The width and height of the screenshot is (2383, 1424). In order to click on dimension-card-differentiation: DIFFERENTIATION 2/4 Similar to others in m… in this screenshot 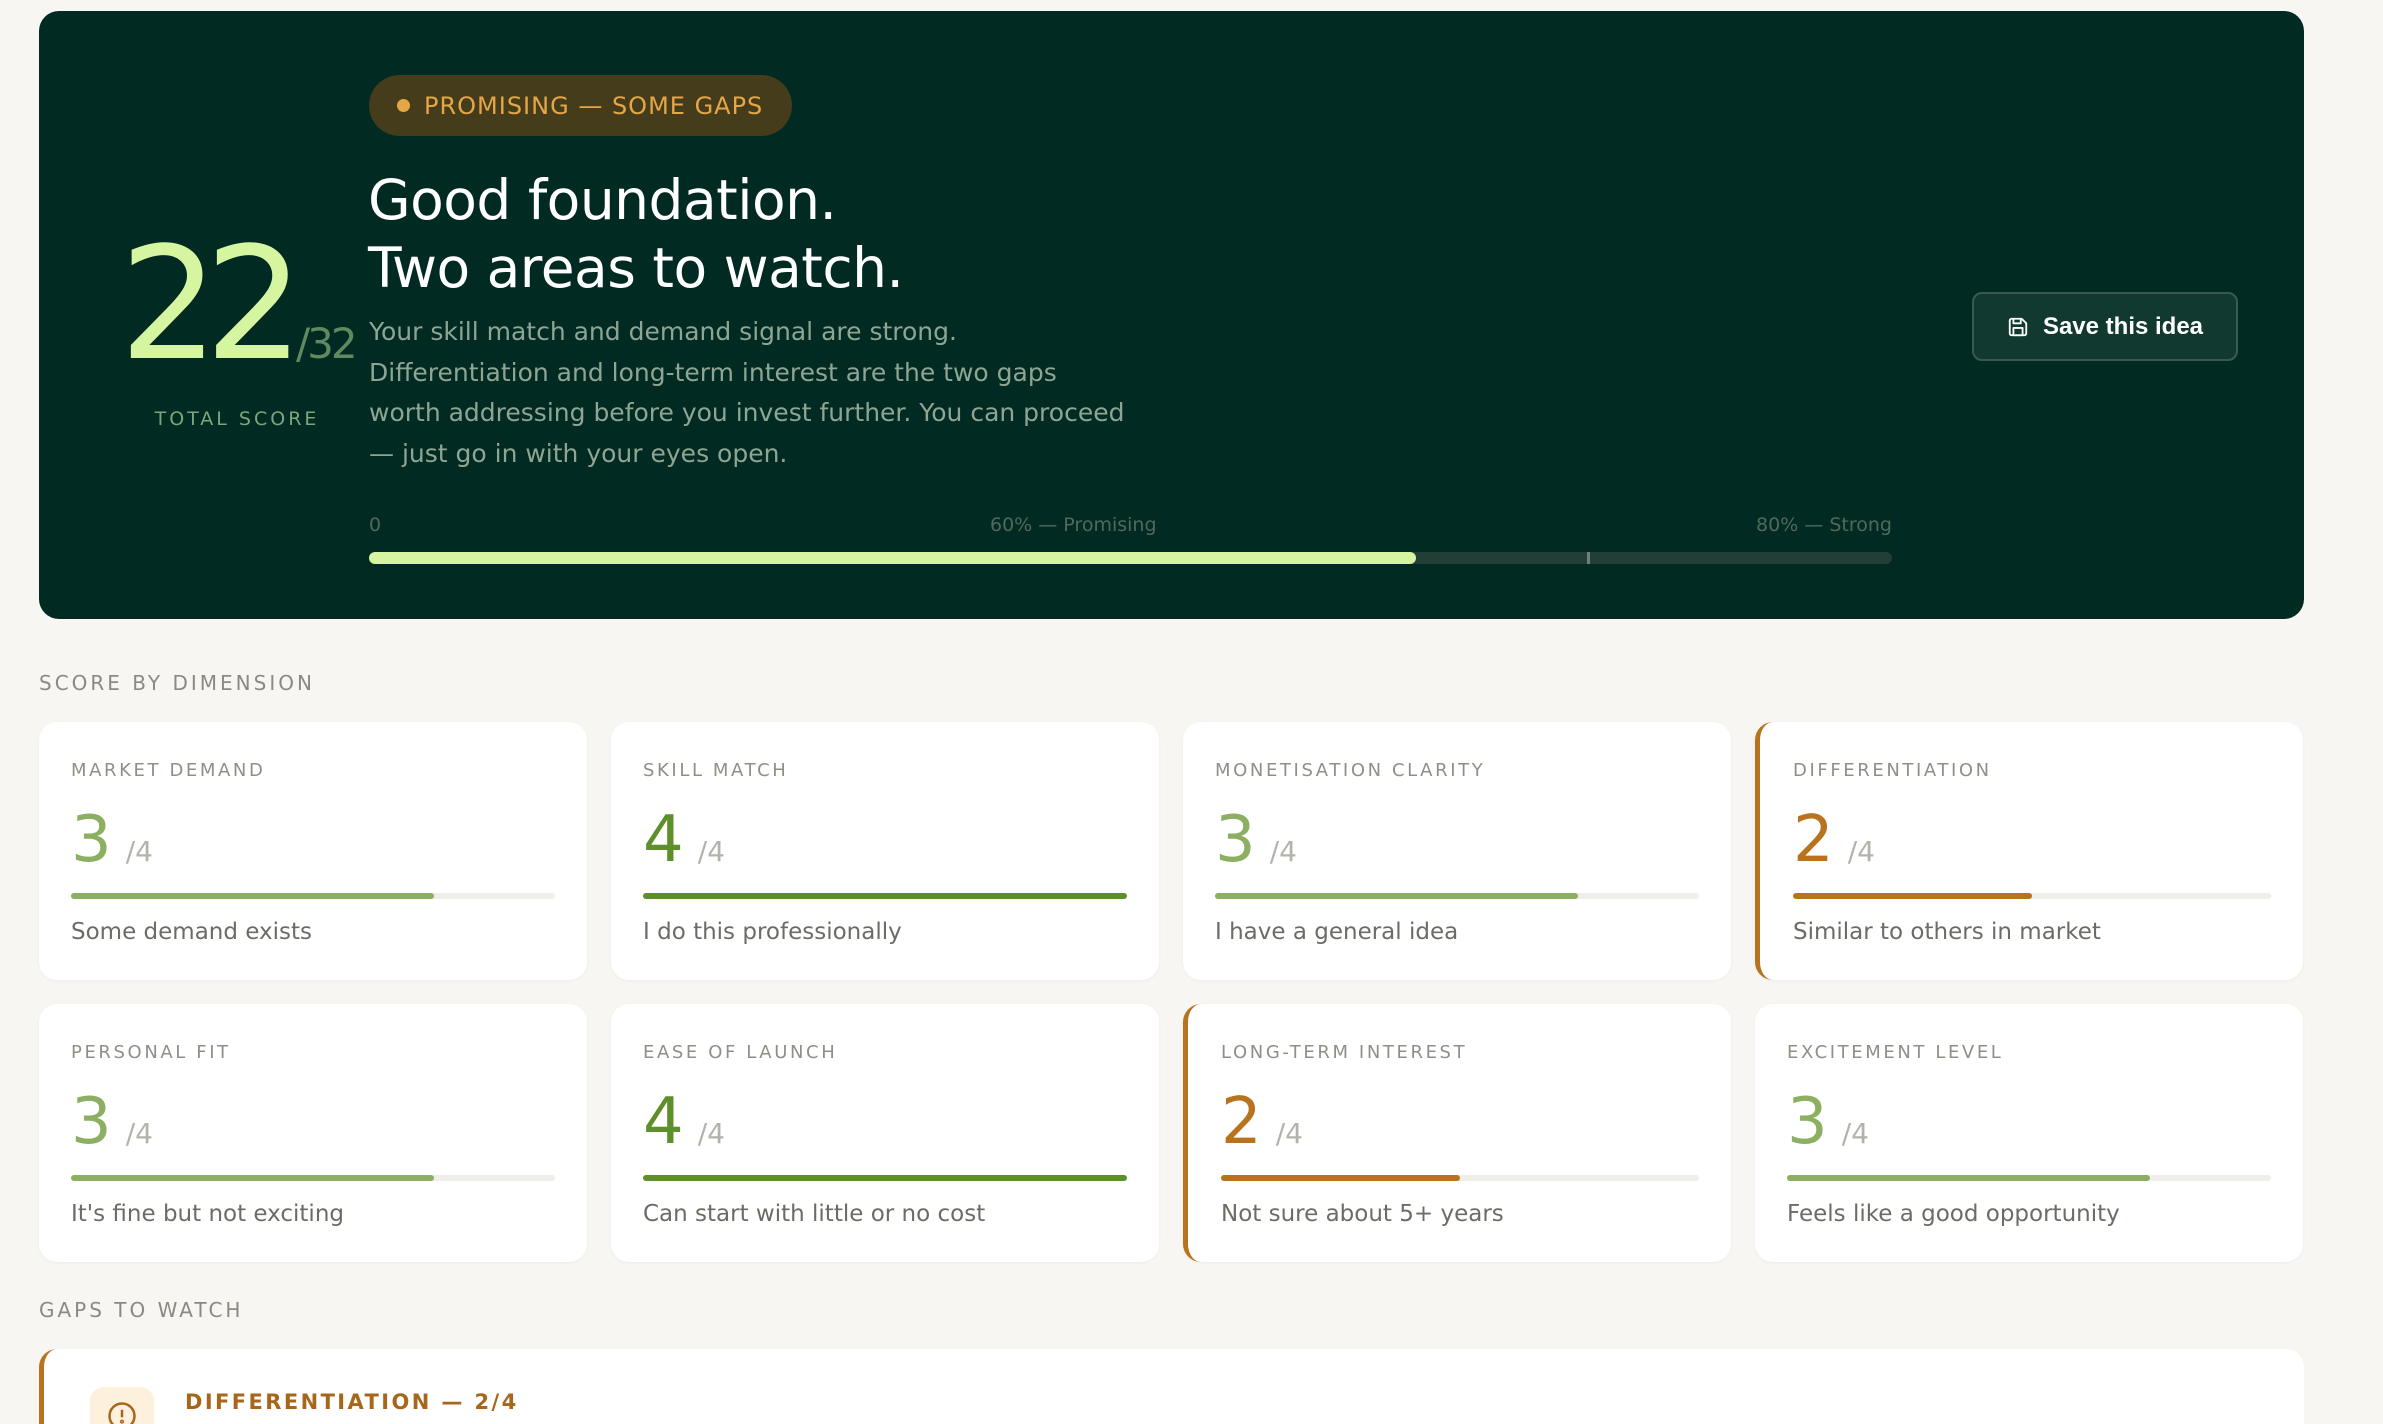, I will do `click(2029, 851)`.